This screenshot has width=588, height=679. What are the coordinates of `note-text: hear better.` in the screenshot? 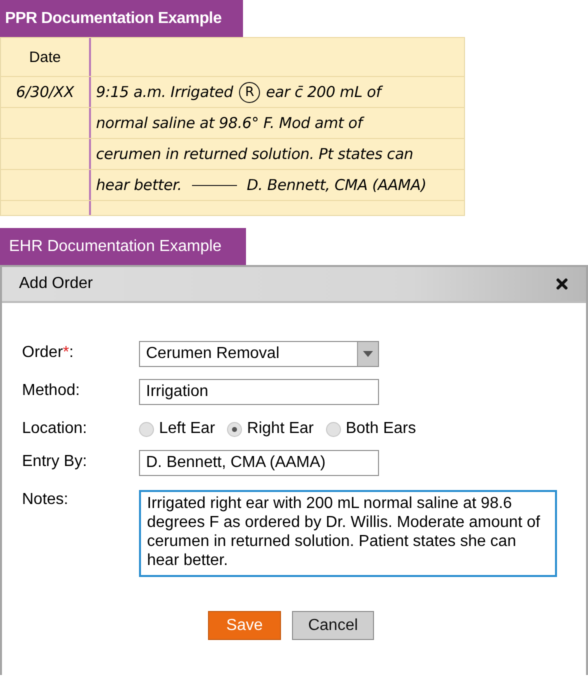 It's located at (139, 185).